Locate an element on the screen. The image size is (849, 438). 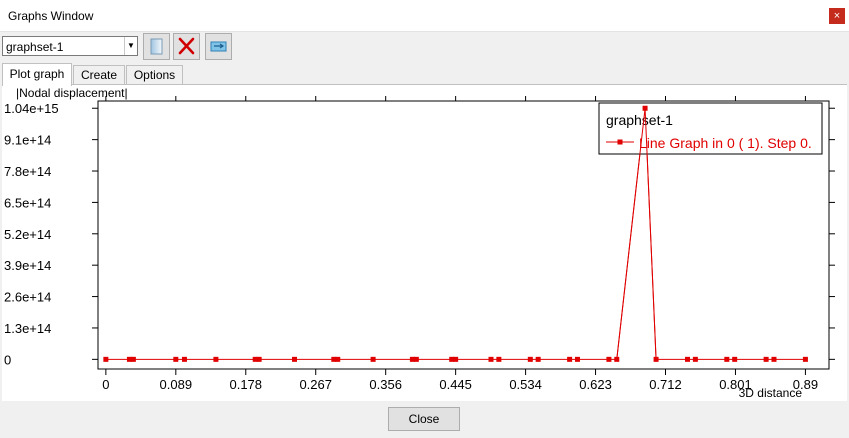
y-tick-label: 1.04e+15 is located at coordinates (31, 108).